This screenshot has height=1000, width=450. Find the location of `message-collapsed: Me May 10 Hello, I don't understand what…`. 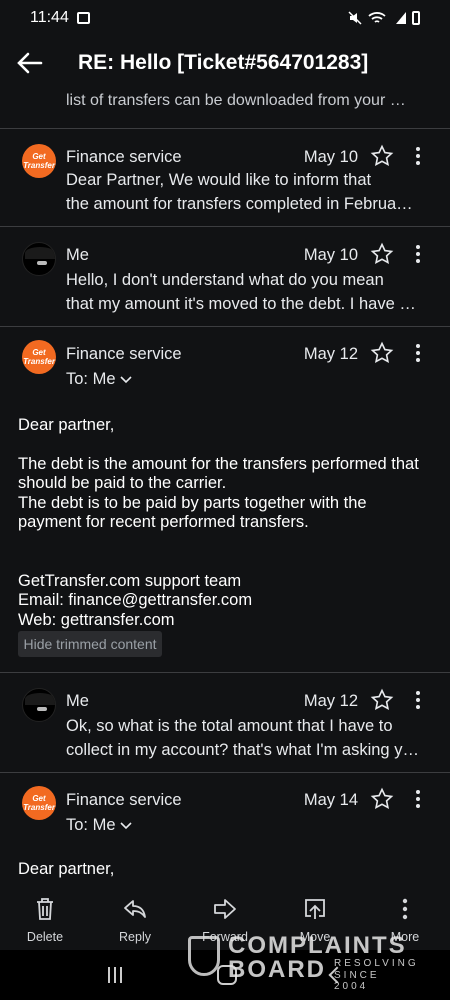

message-collapsed: Me May 10 Hello, I don't understand what… is located at coordinates (225, 276).